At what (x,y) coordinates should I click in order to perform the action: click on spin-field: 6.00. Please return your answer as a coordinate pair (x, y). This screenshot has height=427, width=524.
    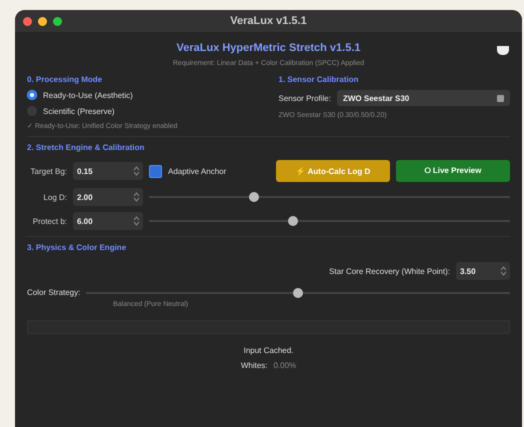
    Looking at the image, I should click on (108, 221).